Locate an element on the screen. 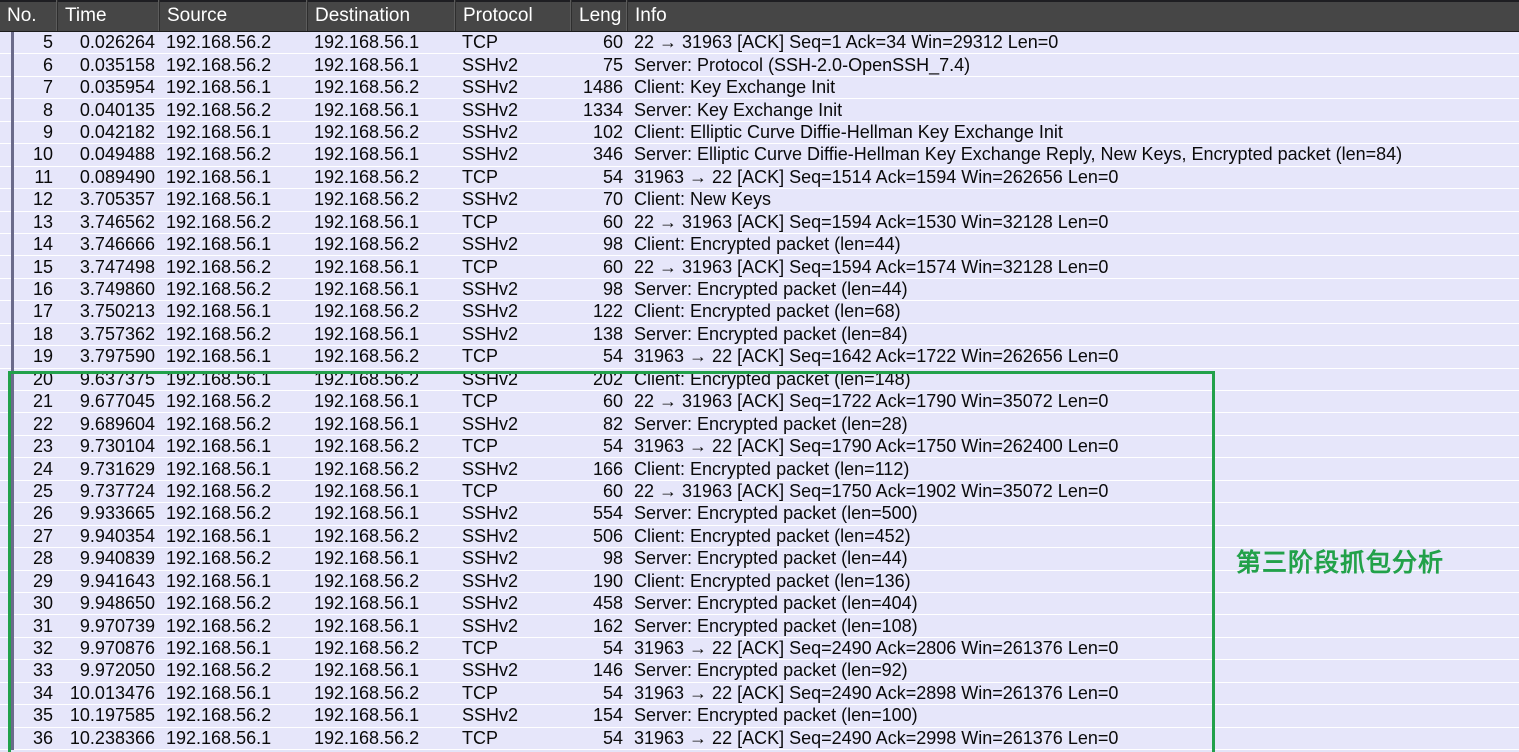 The image size is (1519, 752). cell-info: Server: Encrypted packet (len=404) is located at coordinates (776, 603).